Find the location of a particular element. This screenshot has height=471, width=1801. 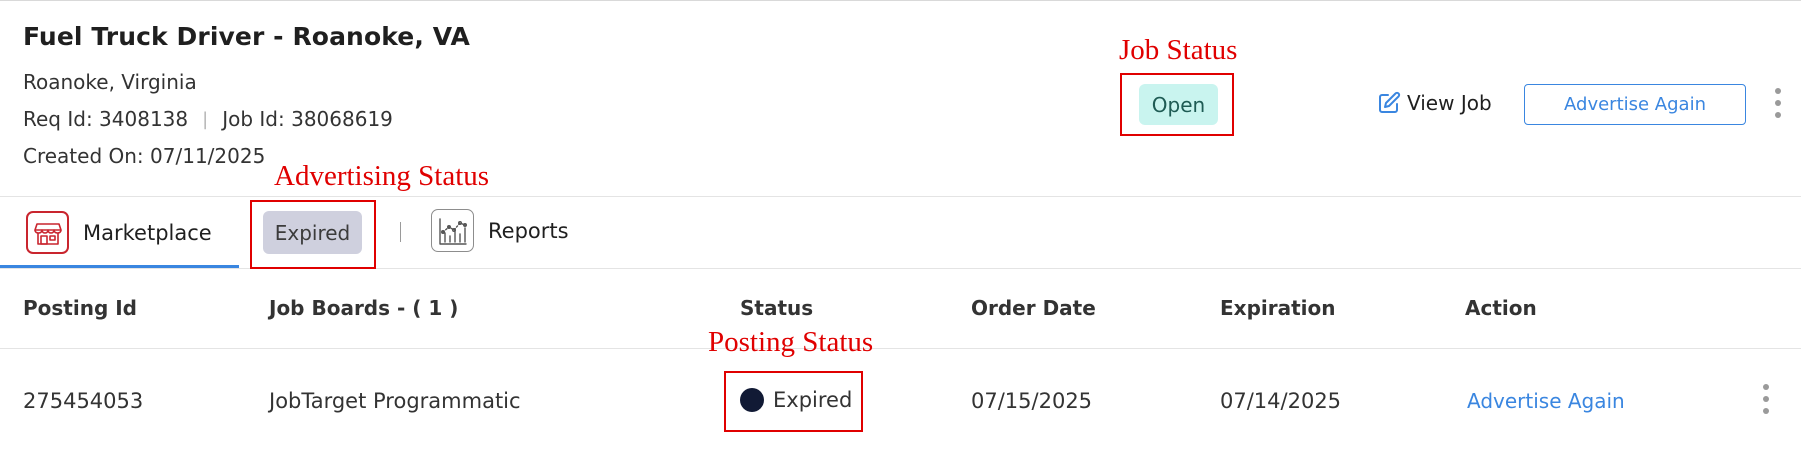

annotation-job-status-label: Job Status is located at coordinates (1178, 50).